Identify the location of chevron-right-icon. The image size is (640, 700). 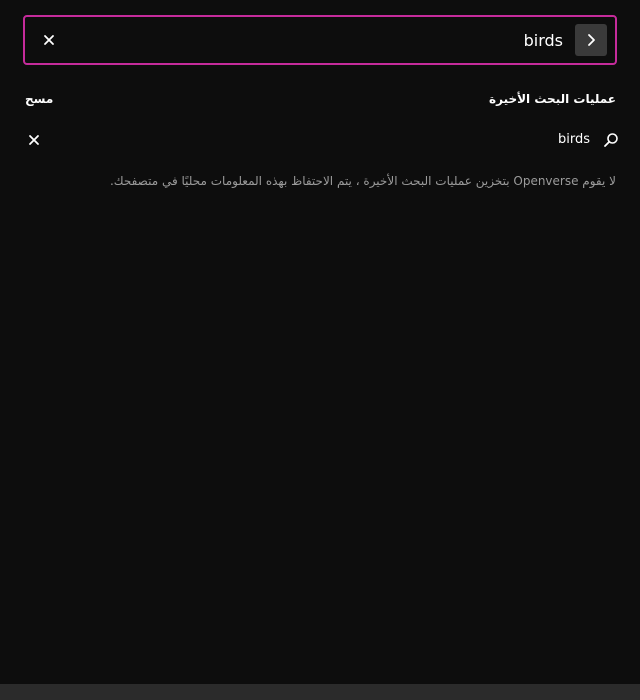
(591, 40).